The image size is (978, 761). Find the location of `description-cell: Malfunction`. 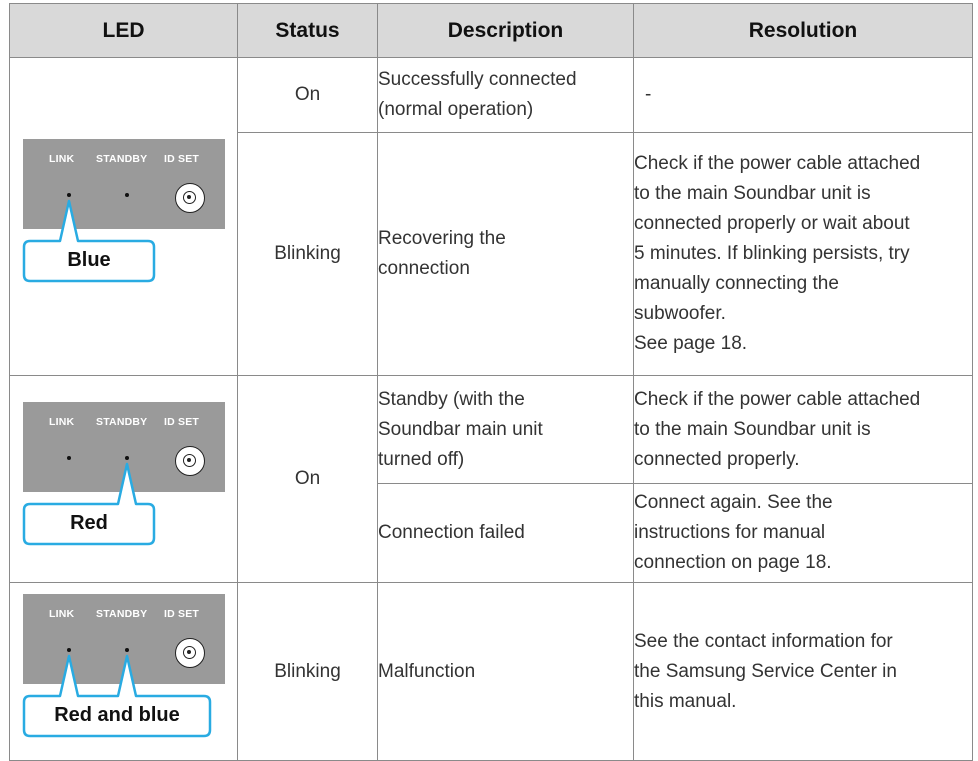

description-cell: Malfunction is located at coordinates (505, 671).